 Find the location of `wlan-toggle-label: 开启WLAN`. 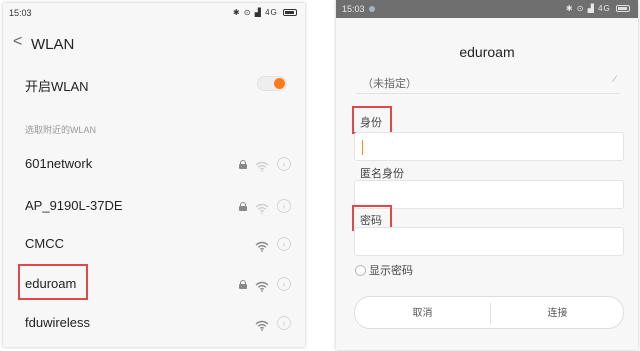

wlan-toggle-label: 开启WLAN is located at coordinates (57, 86).